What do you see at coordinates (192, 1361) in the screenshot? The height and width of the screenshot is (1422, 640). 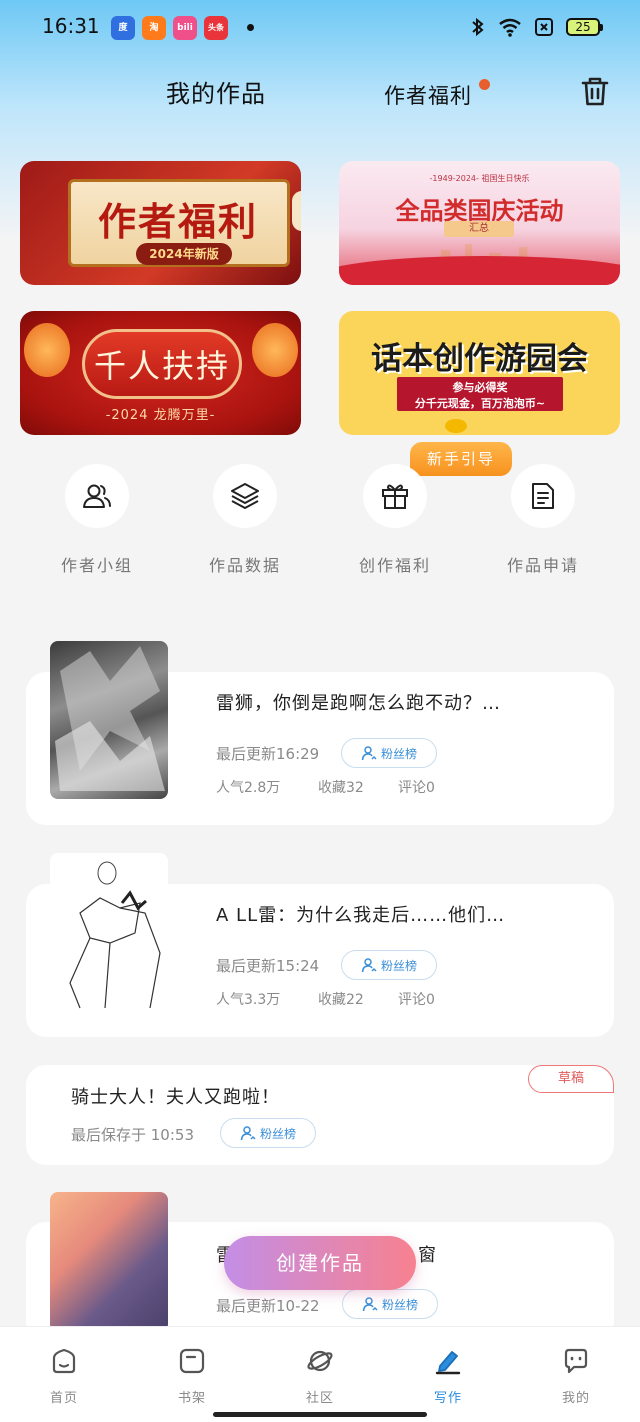 I see `bookshelf-icon` at bounding box center [192, 1361].